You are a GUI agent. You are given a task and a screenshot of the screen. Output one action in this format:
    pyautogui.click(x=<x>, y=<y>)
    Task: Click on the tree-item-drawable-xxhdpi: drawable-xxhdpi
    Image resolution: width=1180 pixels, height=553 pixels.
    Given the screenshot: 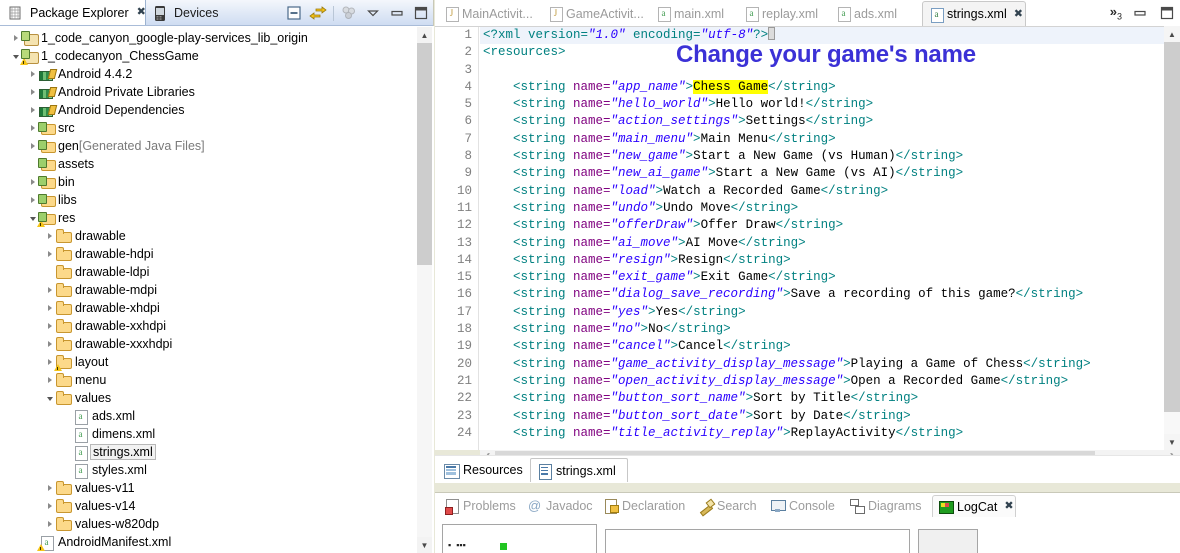 What is the action you would take?
    pyautogui.click(x=217, y=326)
    